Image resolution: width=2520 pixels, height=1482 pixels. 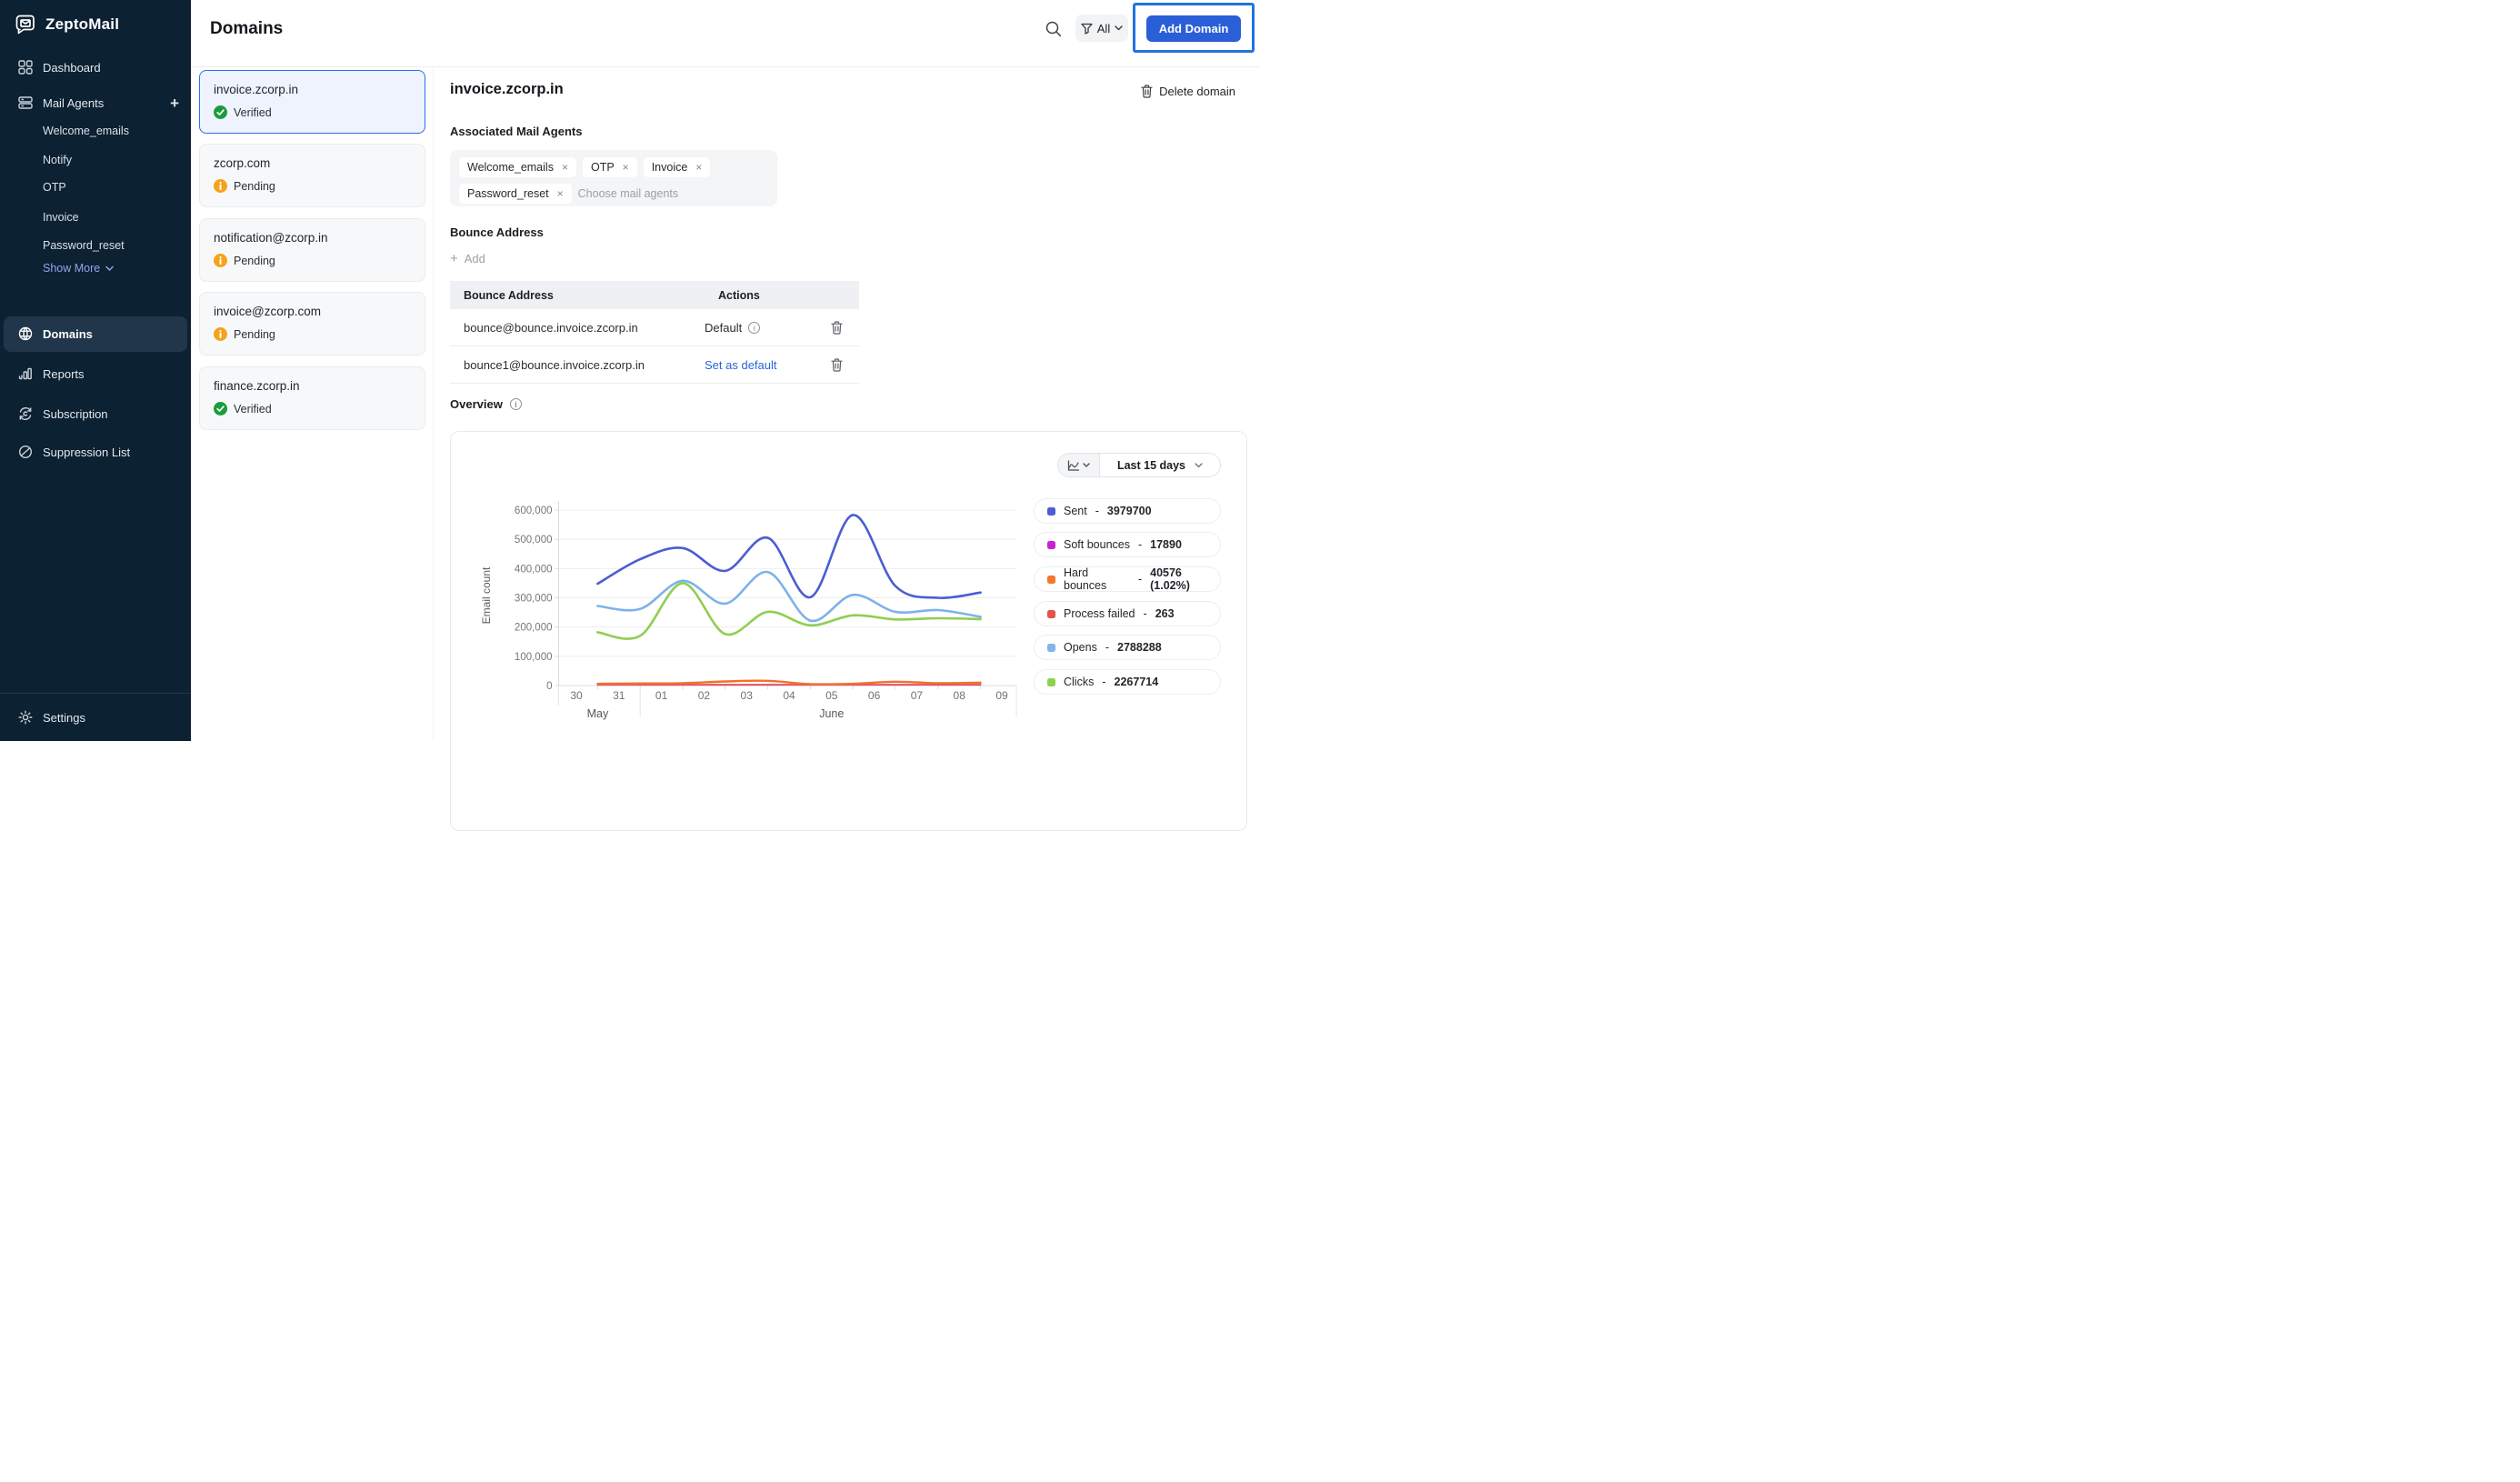 What do you see at coordinates (54, 187) in the screenshot?
I see `sidebar-item-otp: OTP` at bounding box center [54, 187].